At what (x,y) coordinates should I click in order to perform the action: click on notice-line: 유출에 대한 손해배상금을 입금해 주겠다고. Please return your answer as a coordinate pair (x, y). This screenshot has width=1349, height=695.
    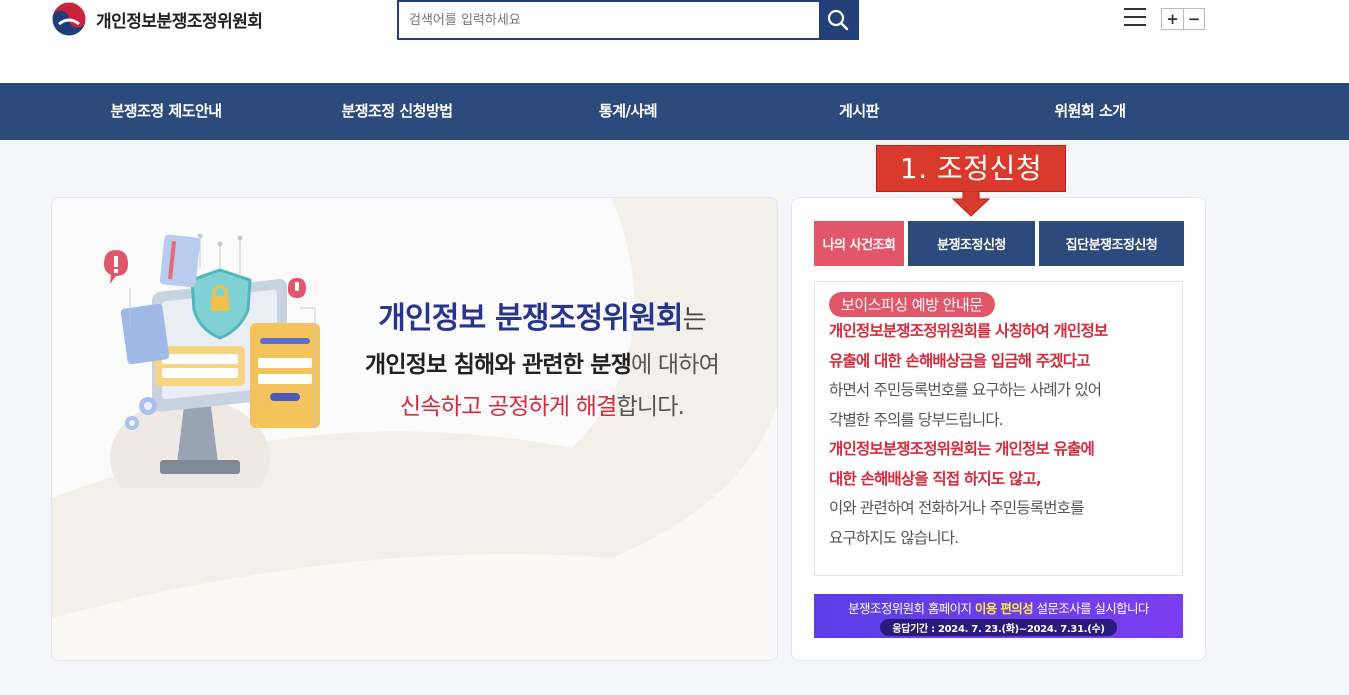
    Looking at the image, I should click on (959, 360).